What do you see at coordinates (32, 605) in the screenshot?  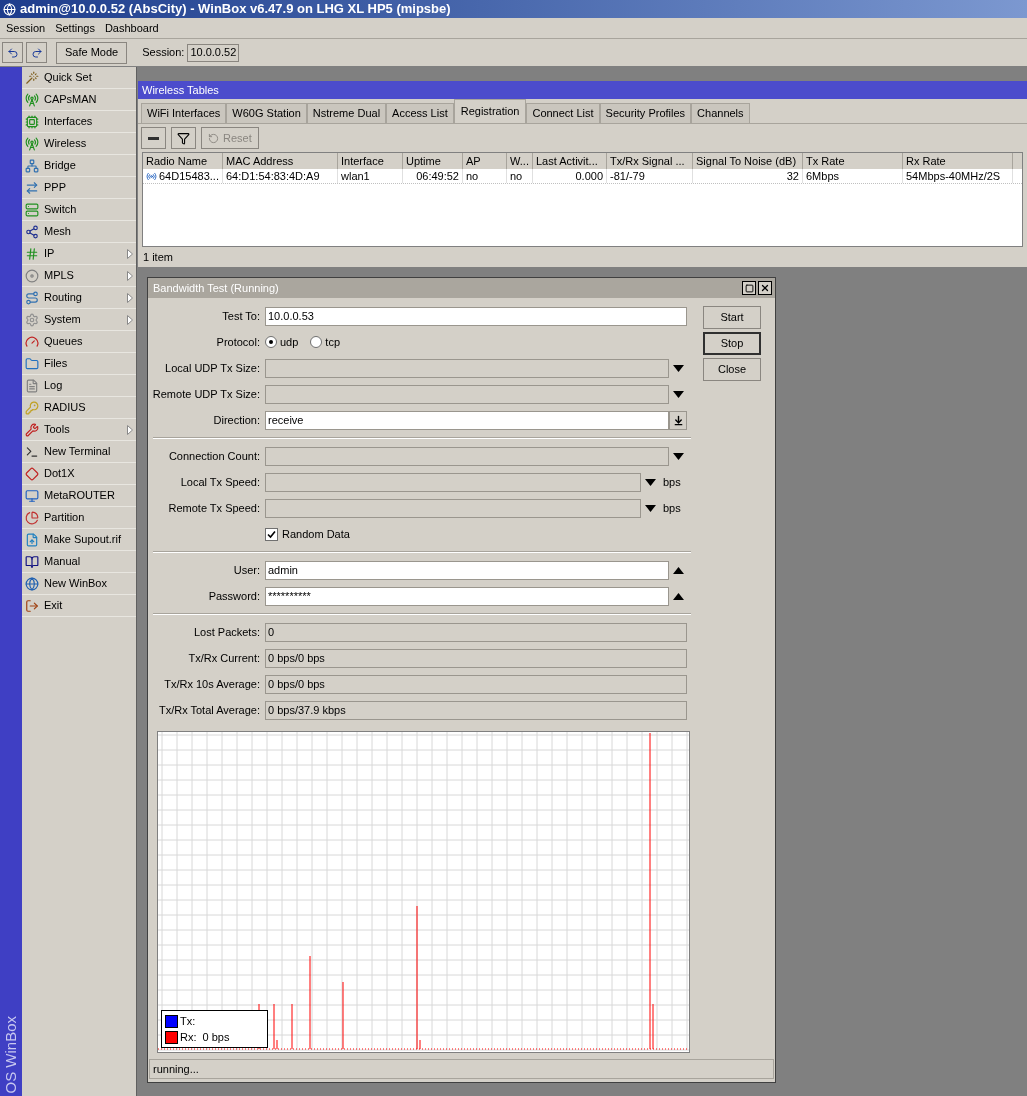 I see `exit-icon` at bounding box center [32, 605].